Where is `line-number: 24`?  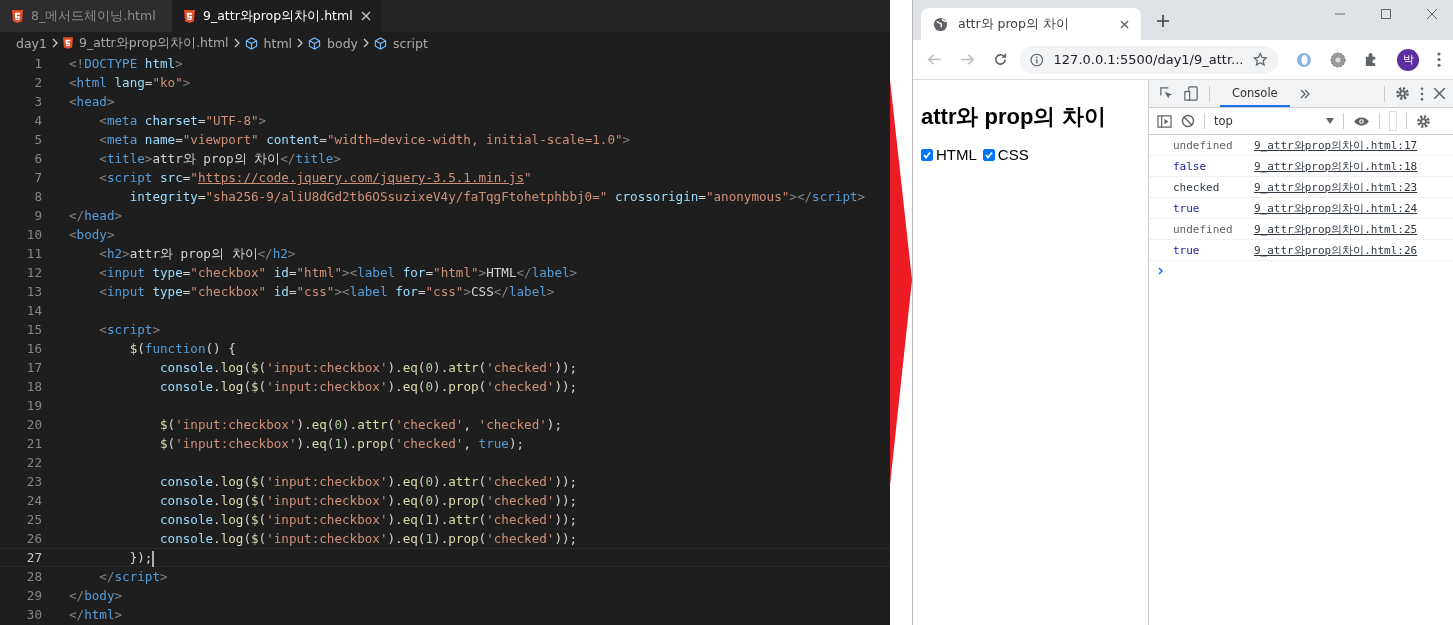 line-number: 24 is located at coordinates (34, 501).